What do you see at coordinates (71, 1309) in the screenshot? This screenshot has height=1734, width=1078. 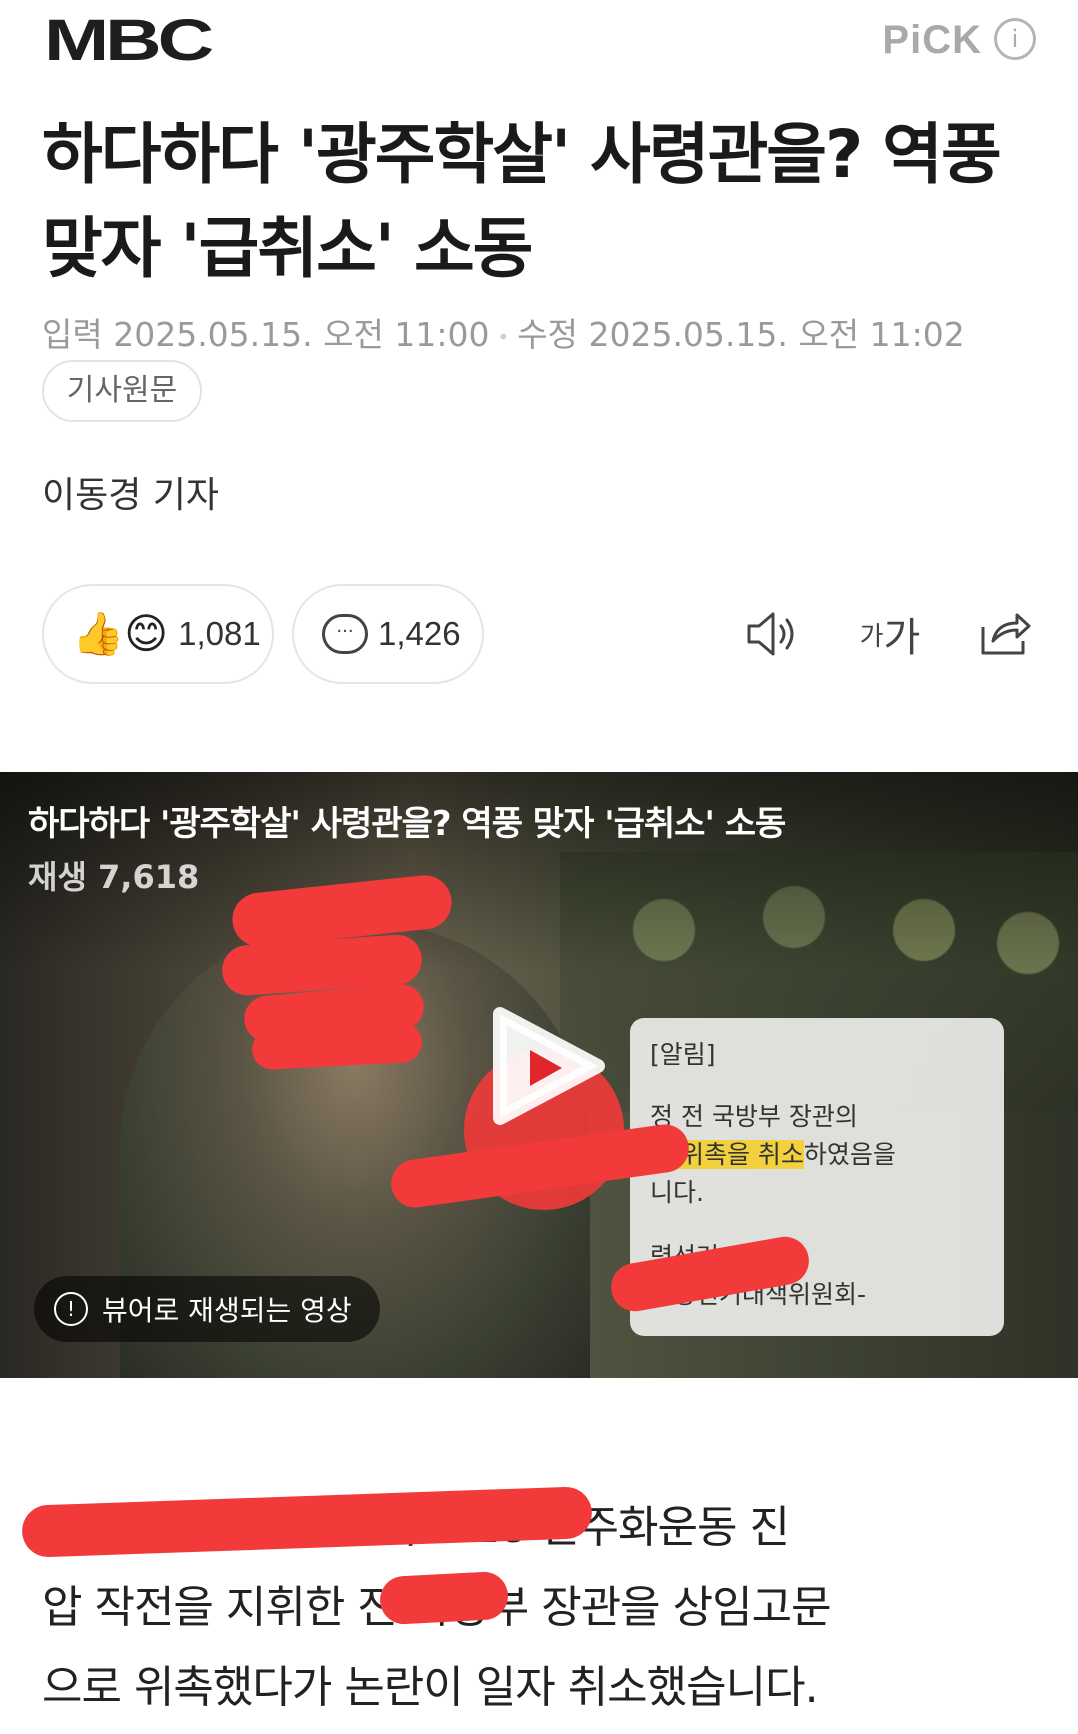 I see `exclamation-icon: !` at bounding box center [71, 1309].